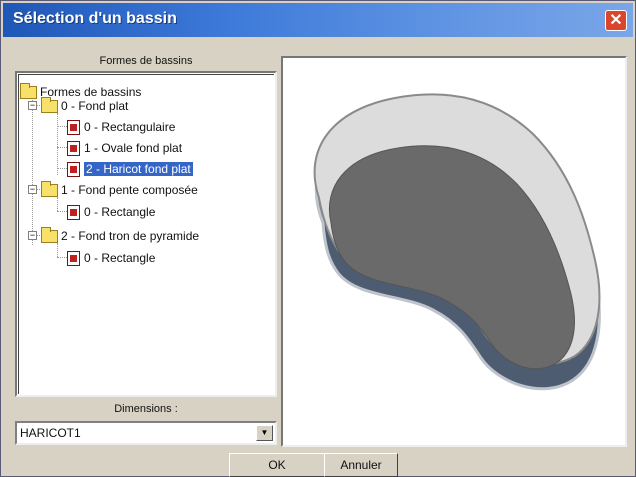 The height and width of the screenshot is (477, 636). I want to click on tree-item-ovale: 1 - Ovale fond plat, so click(124, 148).